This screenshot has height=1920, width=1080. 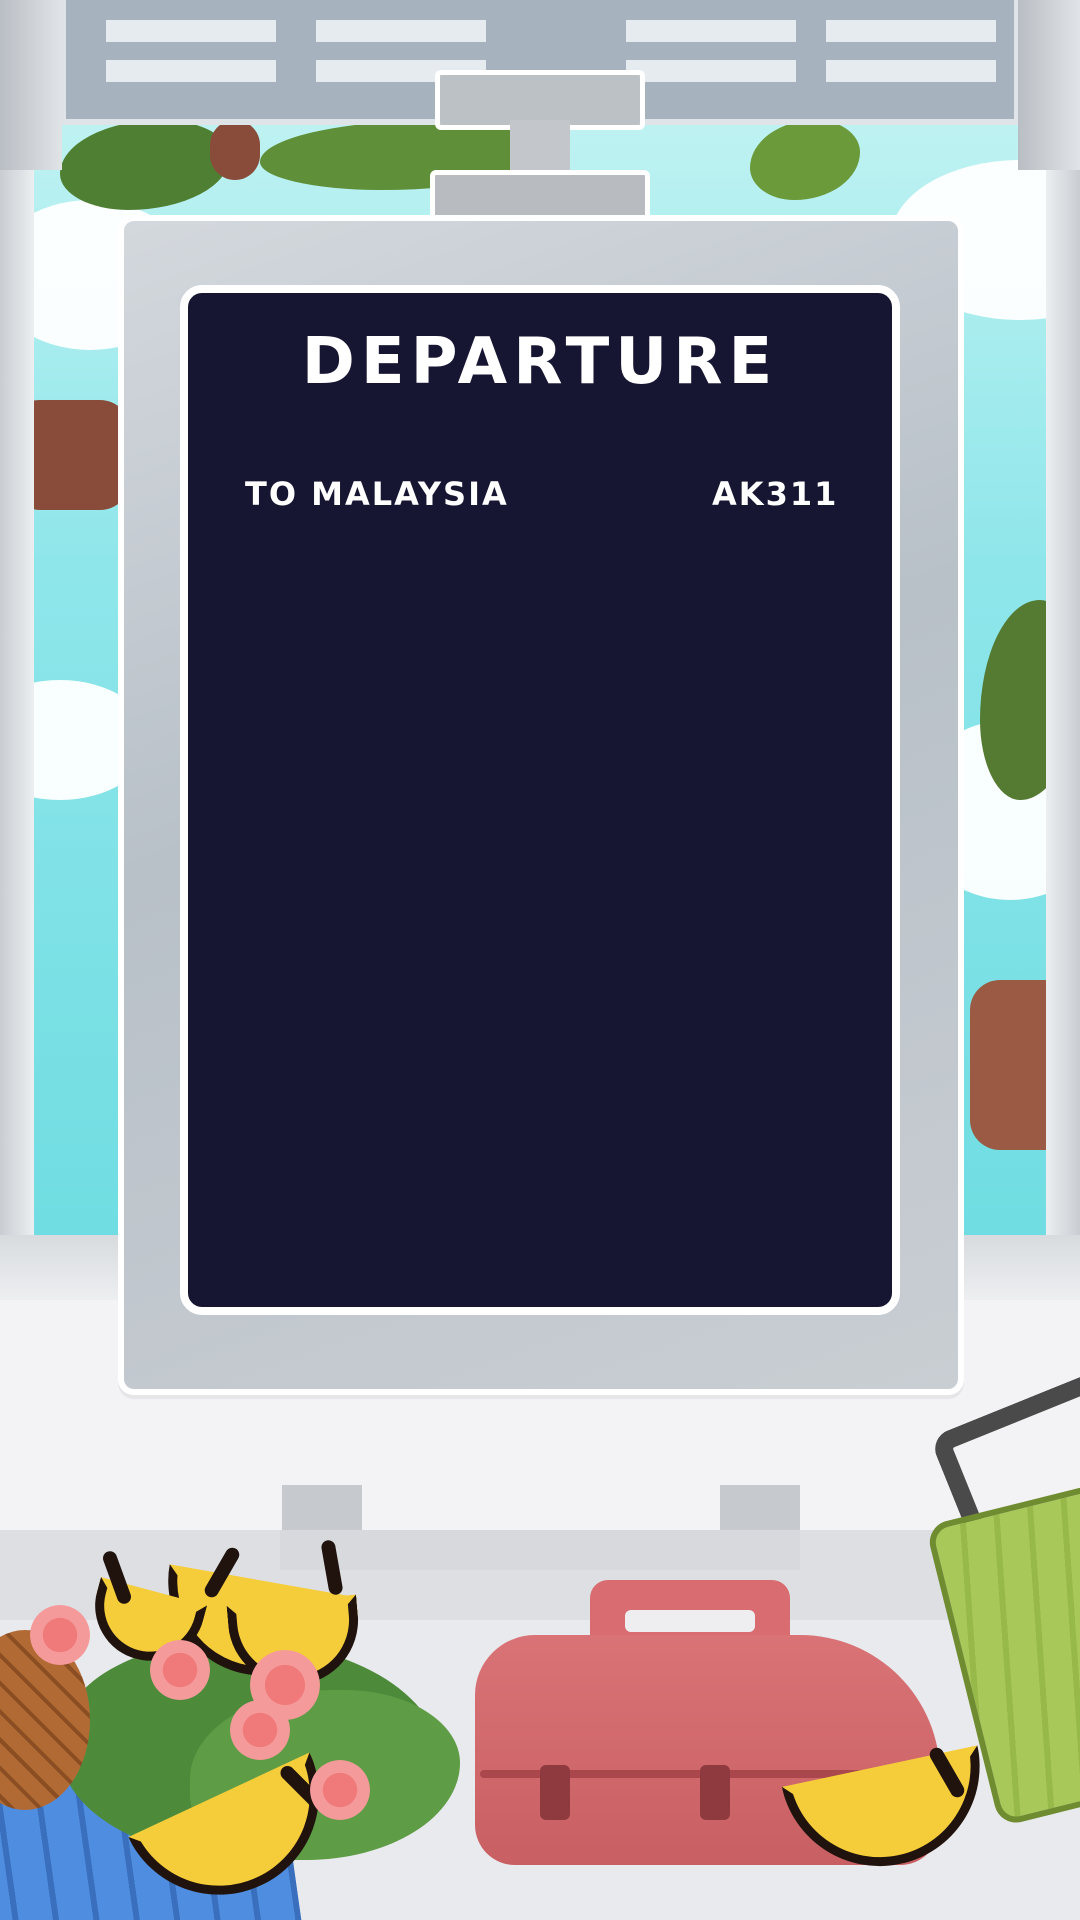 What do you see at coordinates (775, 494) in the screenshot?
I see `board-flight-code: AK311` at bounding box center [775, 494].